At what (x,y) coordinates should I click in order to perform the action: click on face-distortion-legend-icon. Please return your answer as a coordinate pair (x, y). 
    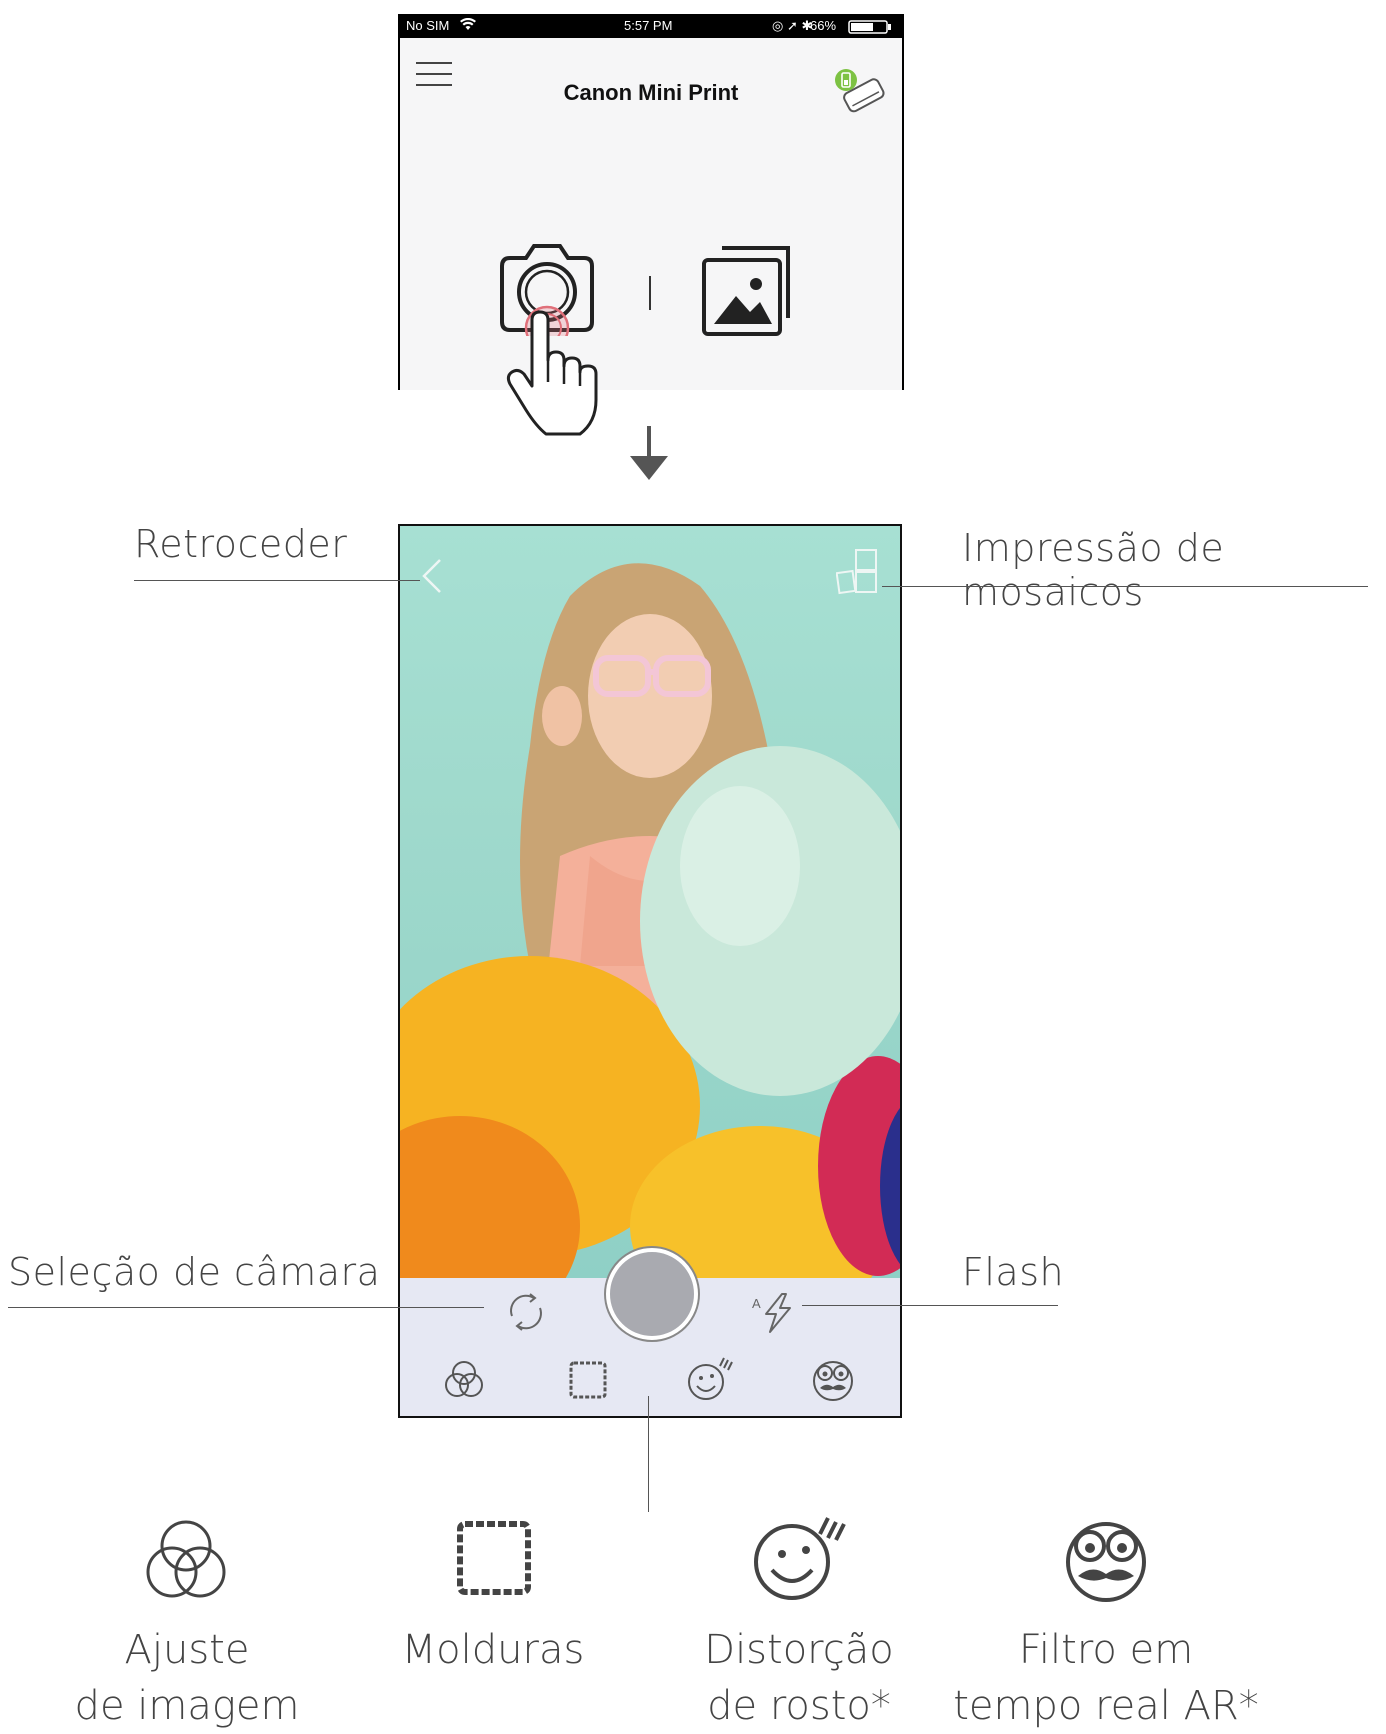
    Looking at the image, I should click on (800, 1559).